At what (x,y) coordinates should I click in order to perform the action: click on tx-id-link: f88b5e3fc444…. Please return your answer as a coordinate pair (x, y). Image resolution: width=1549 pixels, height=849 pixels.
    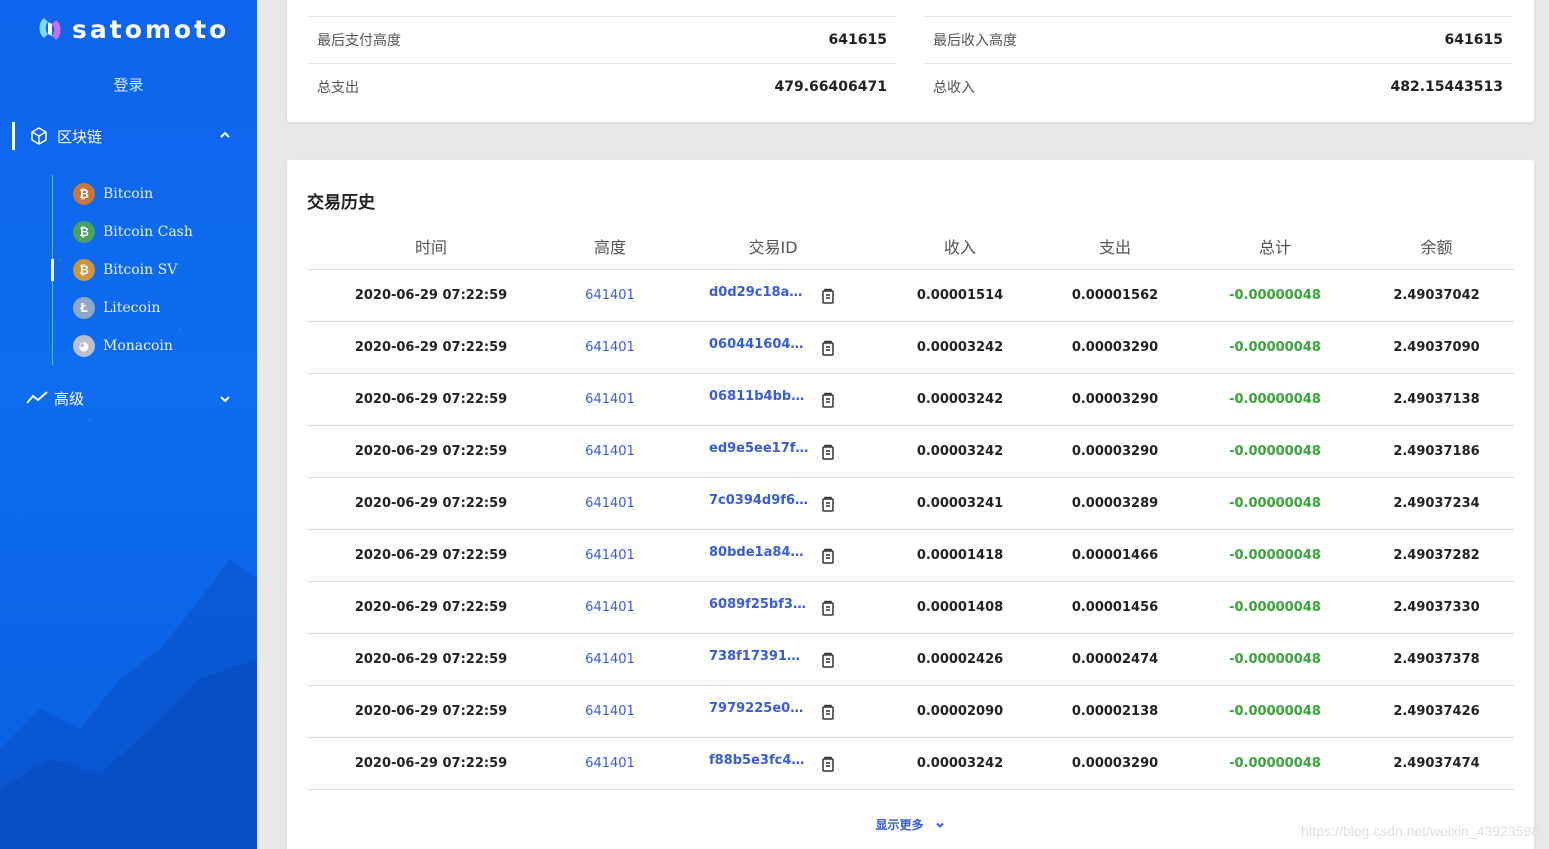
    Looking at the image, I should click on (759, 760).